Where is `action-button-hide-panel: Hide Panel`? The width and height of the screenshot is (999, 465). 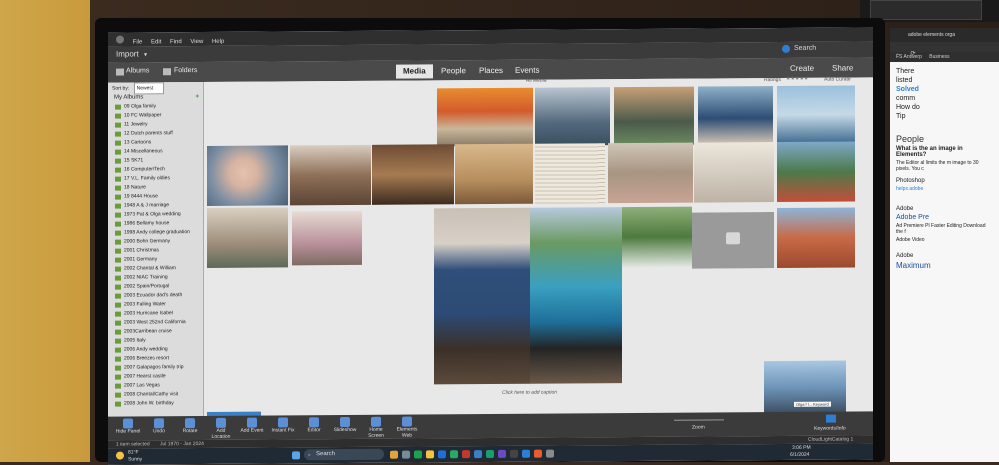
action-button-hide-panel: Hide Panel is located at coordinates (128, 426).